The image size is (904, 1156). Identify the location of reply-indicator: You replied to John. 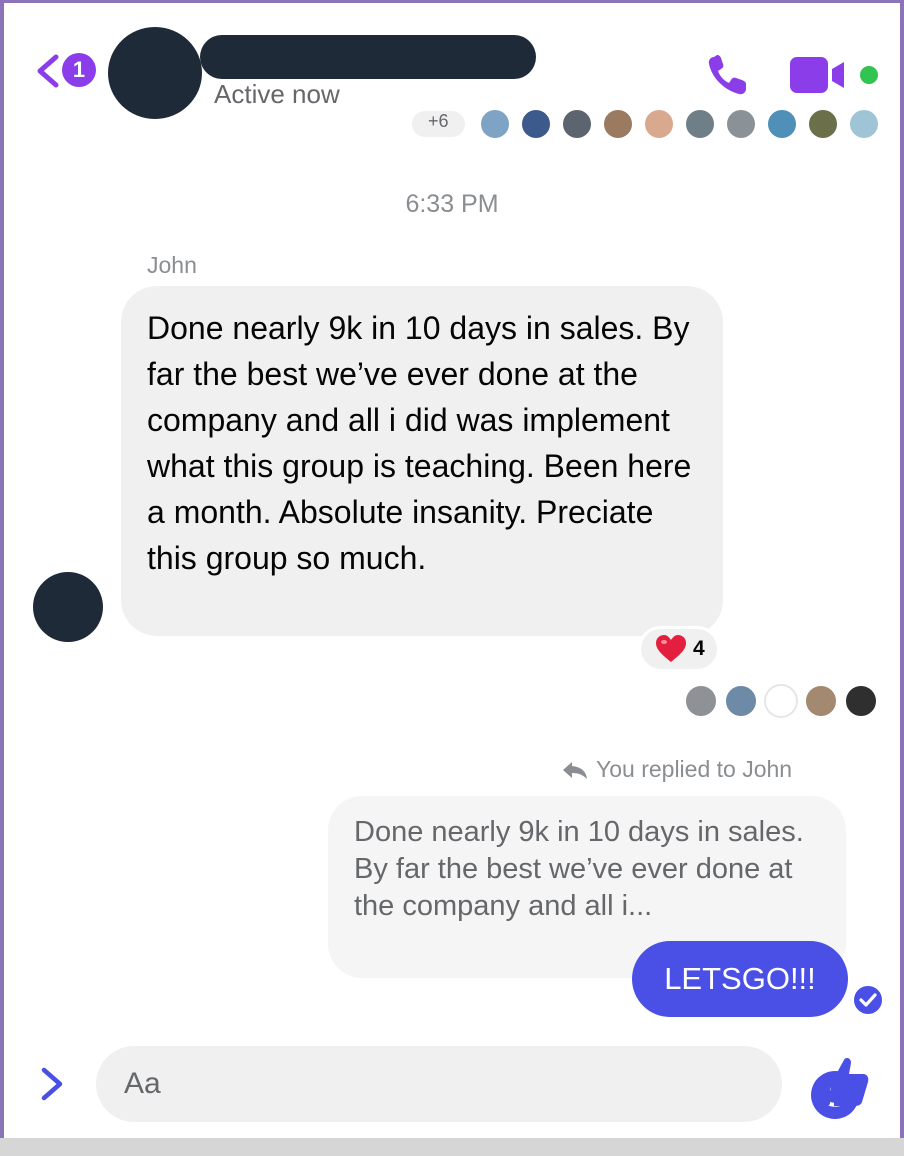
(677, 769).